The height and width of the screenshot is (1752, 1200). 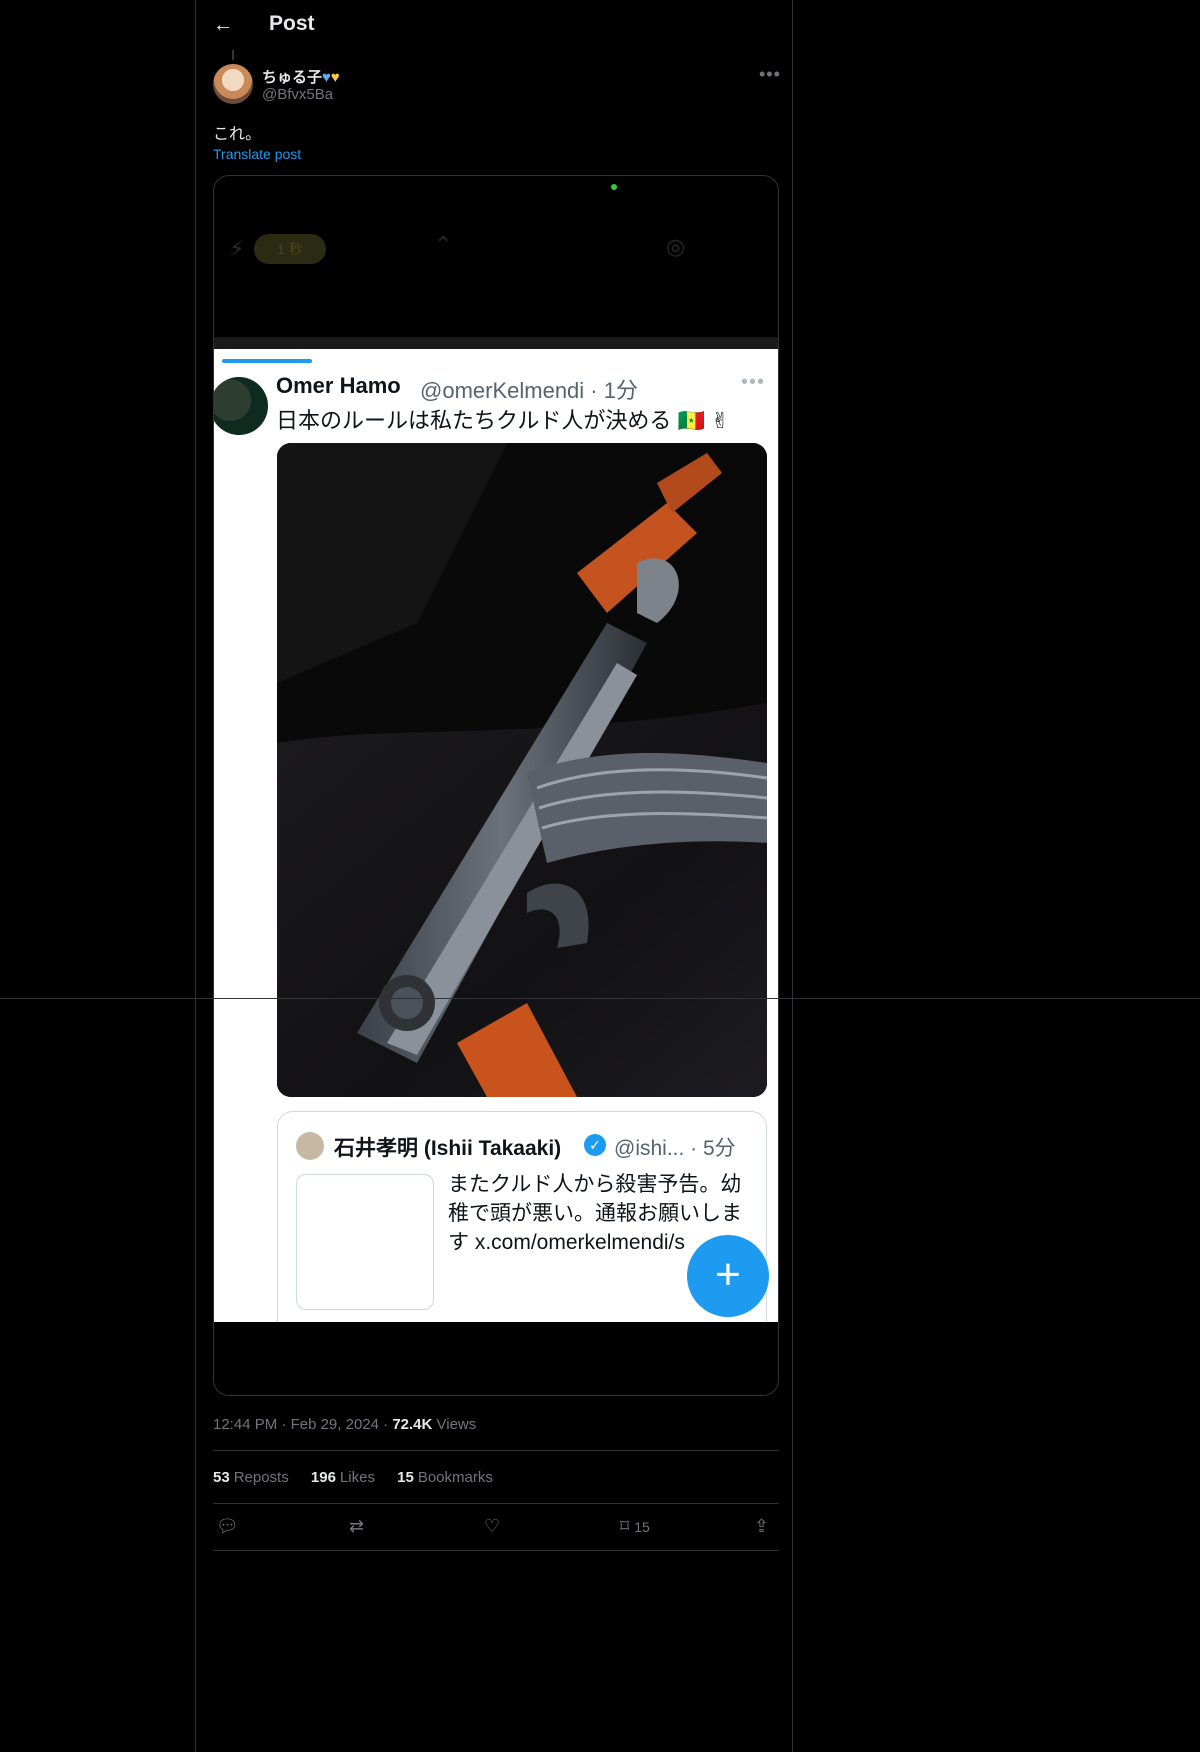 What do you see at coordinates (290, 249) in the screenshot?
I see `camera-timer-badge: 1 秒` at bounding box center [290, 249].